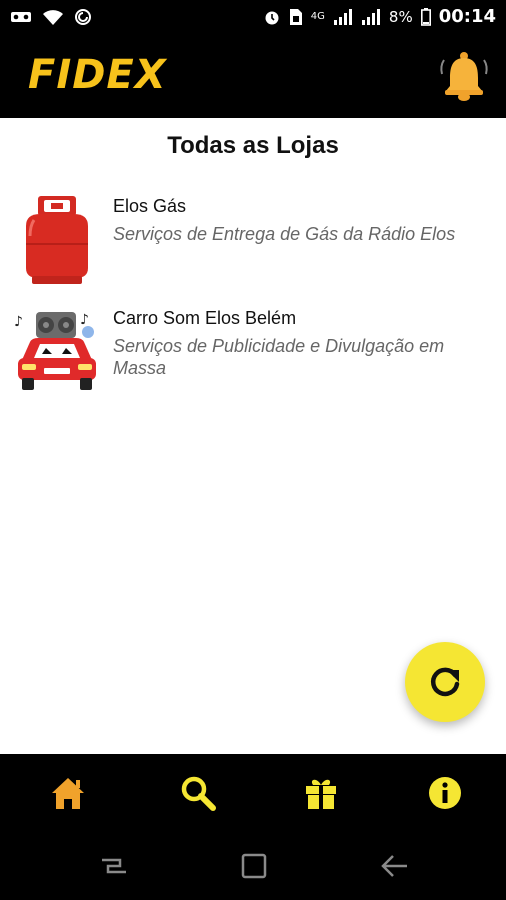 The height and width of the screenshot is (900, 506). I want to click on back-button, so click(395, 867).